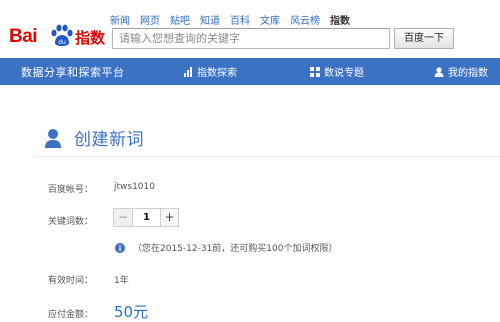 The width and height of the screenshot is (500, 322). What do you see at coordinates (340, 19) in the screenshot?
I see `top-nav-index: 指数` at bounding box center [340, 19].